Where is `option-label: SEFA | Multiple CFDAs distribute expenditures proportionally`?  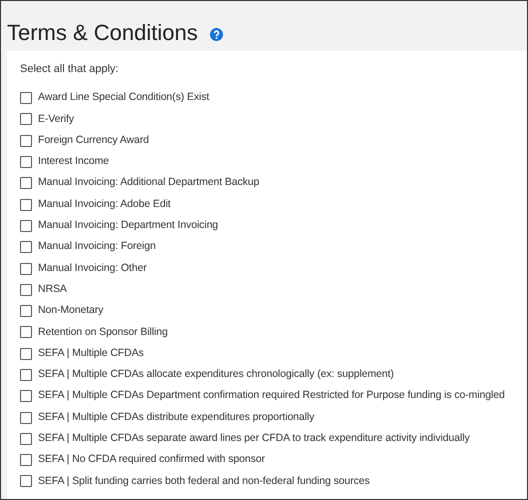
option-label: SEFA | Multiple CFDAs distribute expenditures proportionally is located at coordinates (176, 417).